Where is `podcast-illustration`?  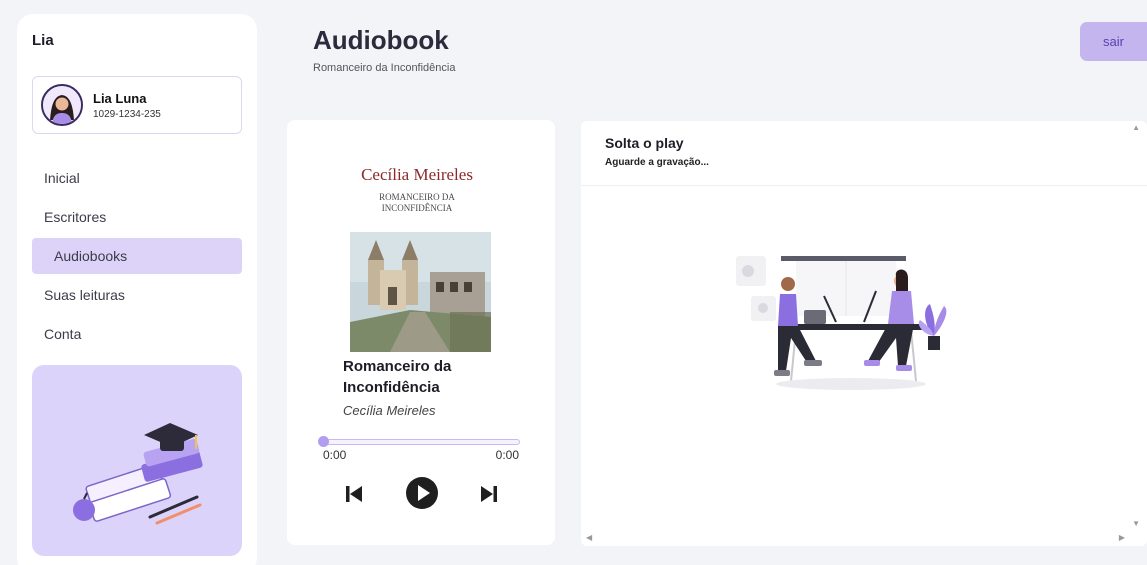
podcast-illustration is located at coordinates (851, 318).